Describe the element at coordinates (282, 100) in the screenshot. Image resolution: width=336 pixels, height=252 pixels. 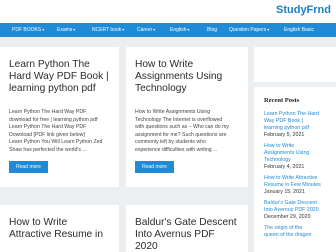
I see `sidebar-heading: Recent Posts` at that location.